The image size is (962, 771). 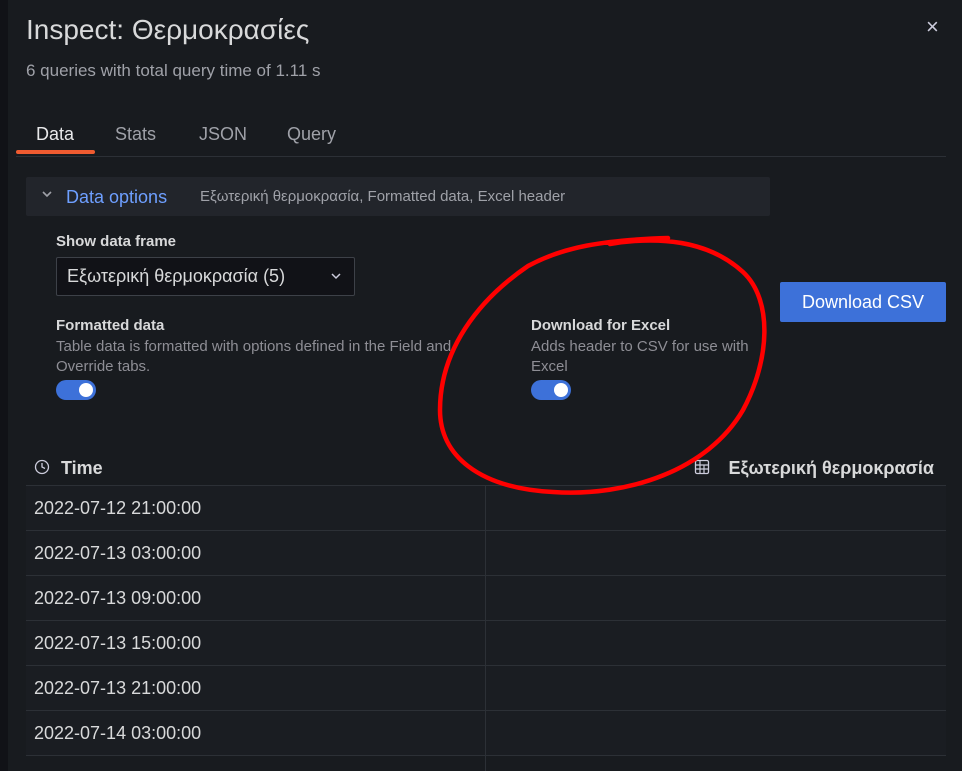 What do you see at coordinates (485, 628) in the screenshot?
I see `column-divider` at bounding box center [485, 628].